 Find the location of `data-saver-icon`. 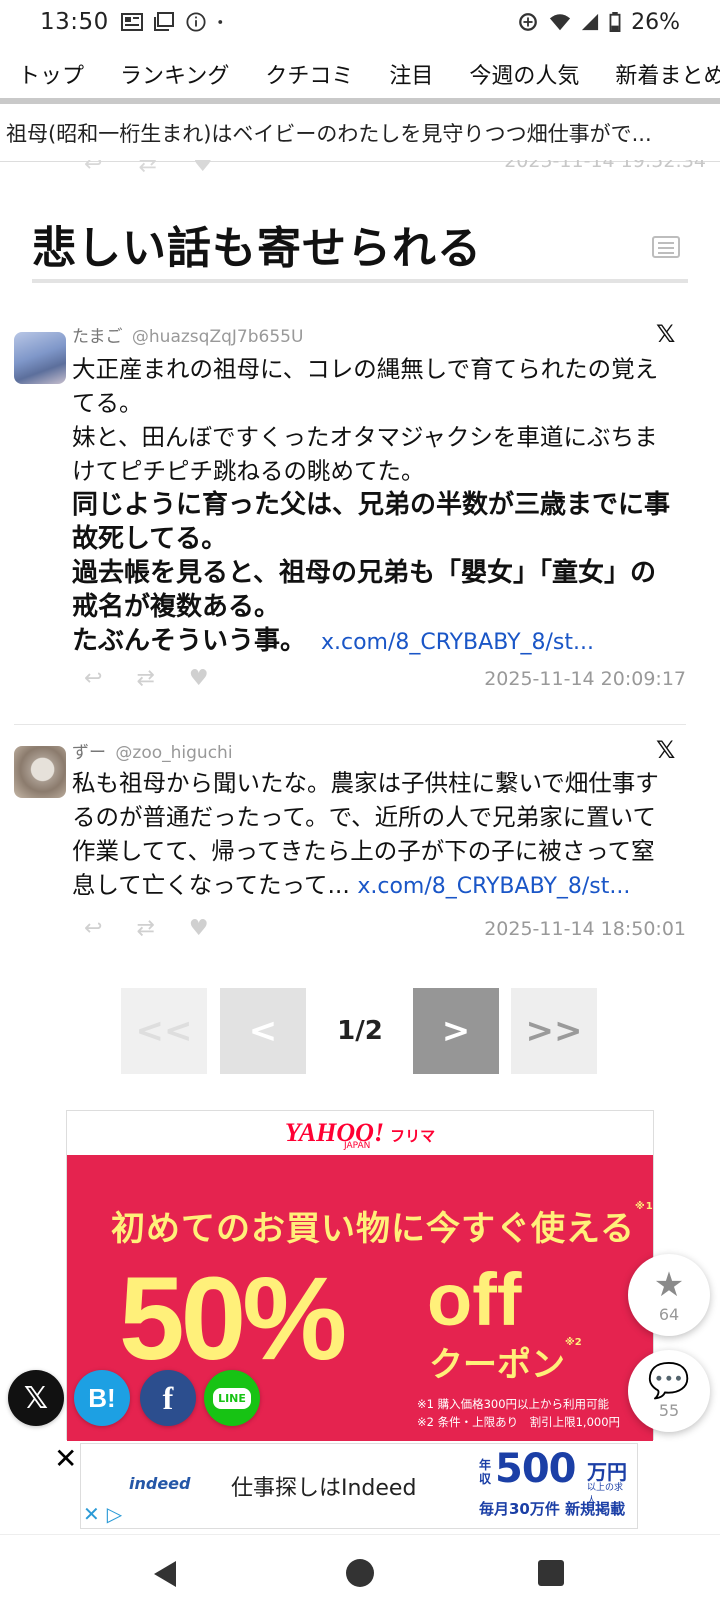

data-saver-icon is located at coordinates (528, 22).